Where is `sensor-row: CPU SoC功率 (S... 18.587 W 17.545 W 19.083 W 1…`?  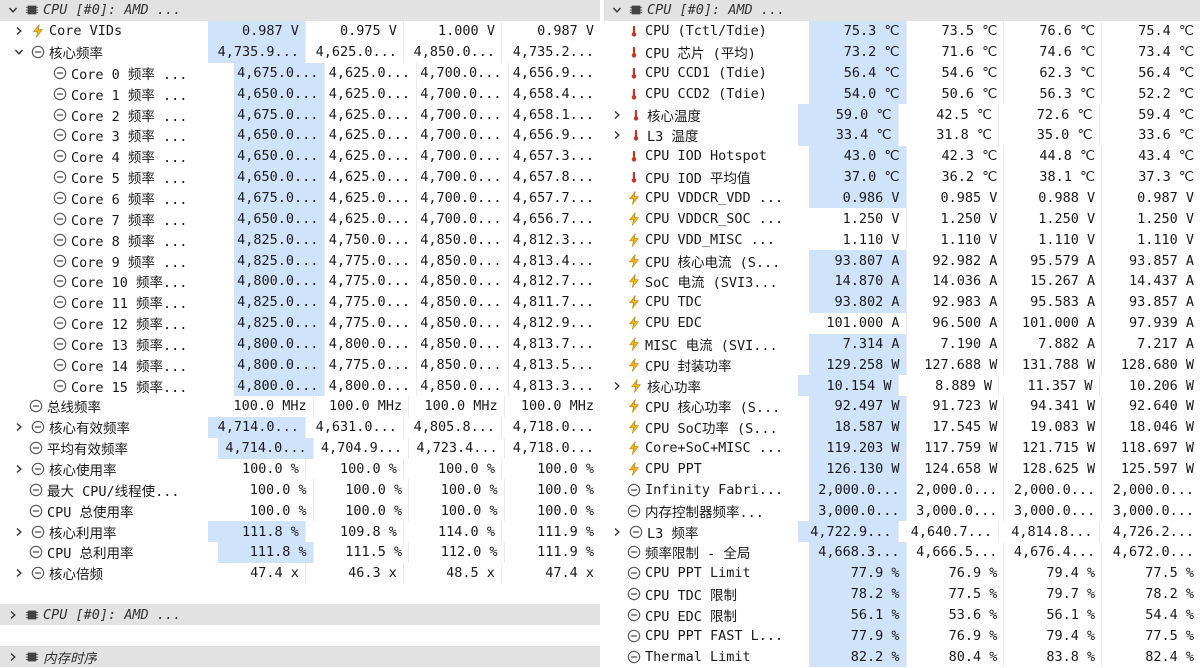
sensor-row: CPU SoC功率 (S... 18.587 W 17.545 W 19.083 W 1… is located at coordinates (902, 427).